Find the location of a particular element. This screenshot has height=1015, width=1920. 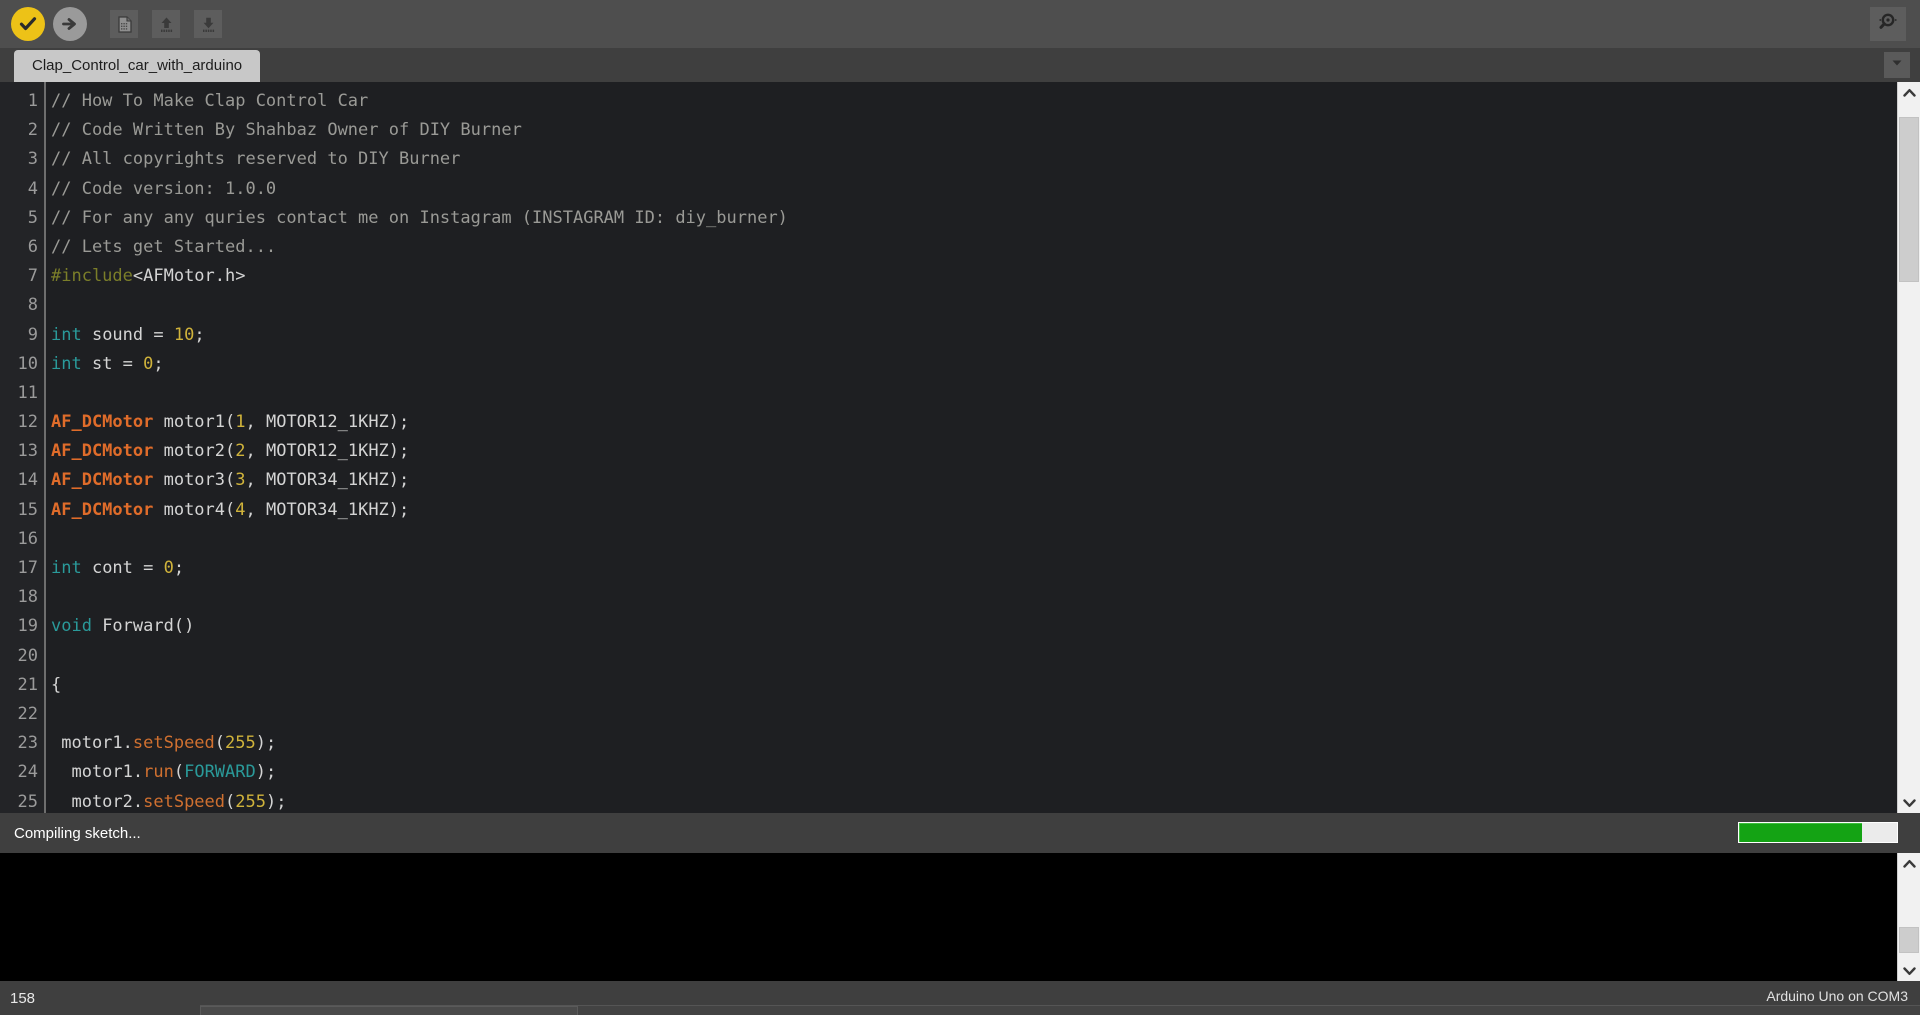

main-toolbar is located at coordinates (960, 24).